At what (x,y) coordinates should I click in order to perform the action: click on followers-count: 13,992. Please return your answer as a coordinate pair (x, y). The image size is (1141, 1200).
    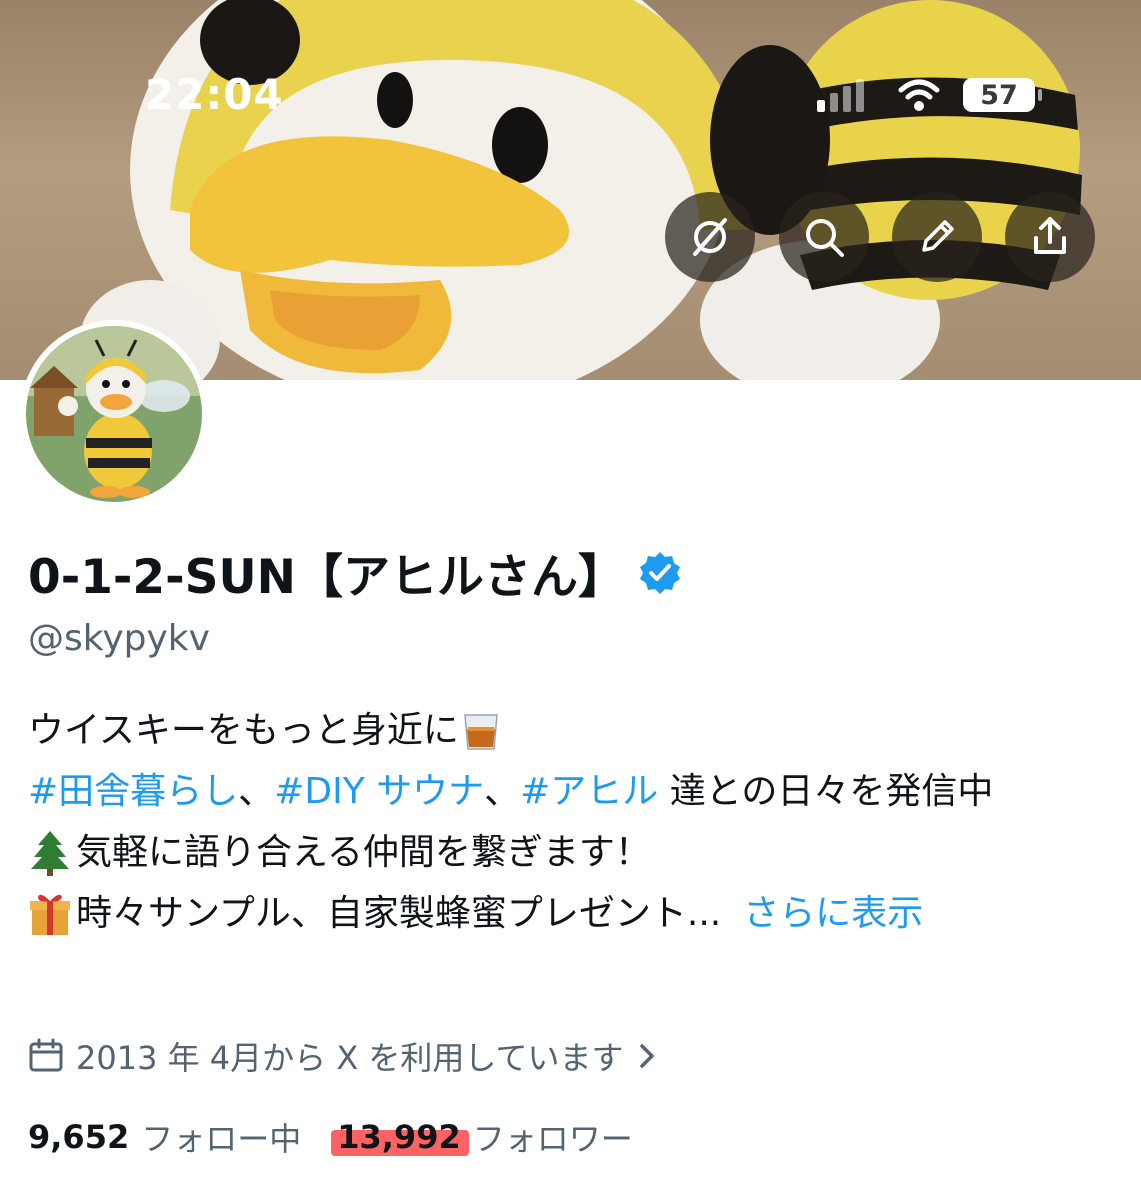
    Looking at the image, I should click on (400, 1137).